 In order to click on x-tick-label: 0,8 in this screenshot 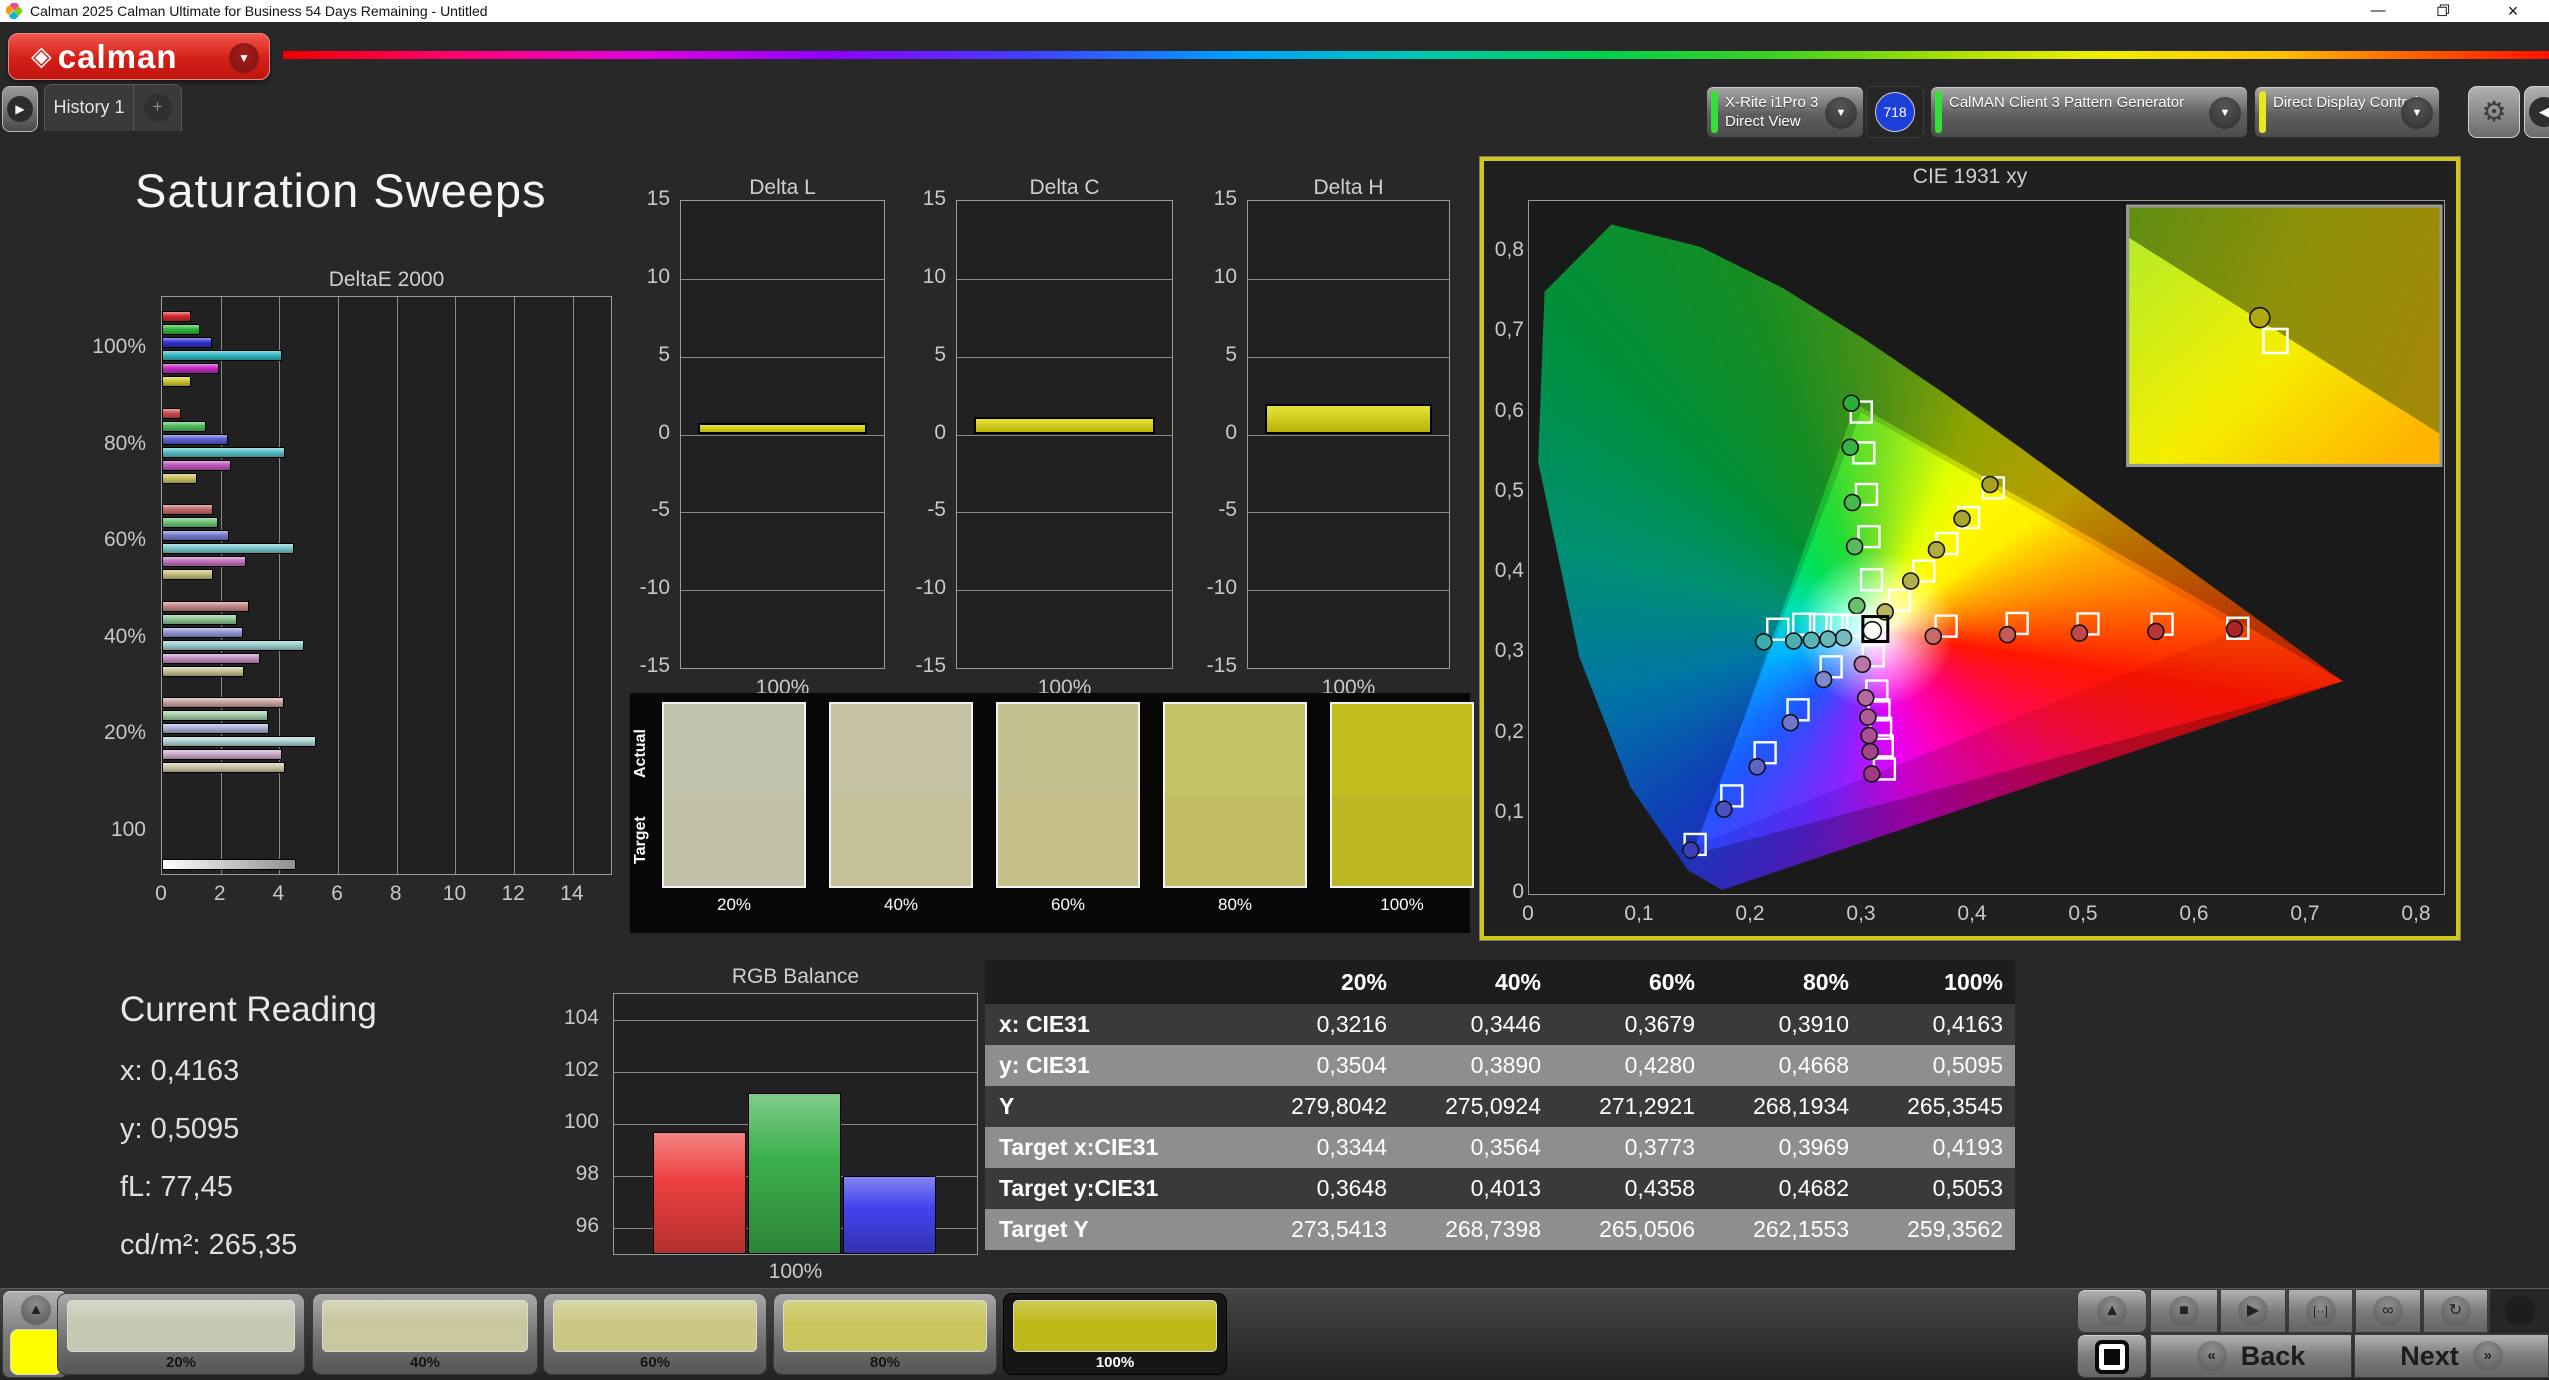, I will do `click(2416, 913)`.